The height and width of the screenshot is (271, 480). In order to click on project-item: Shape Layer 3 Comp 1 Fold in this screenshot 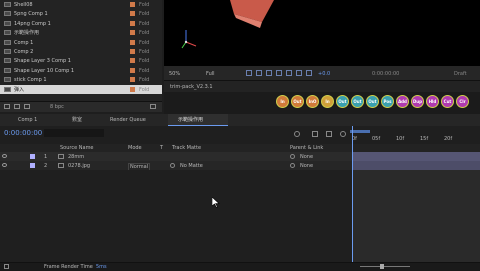, I will do `click(81, 60)`.